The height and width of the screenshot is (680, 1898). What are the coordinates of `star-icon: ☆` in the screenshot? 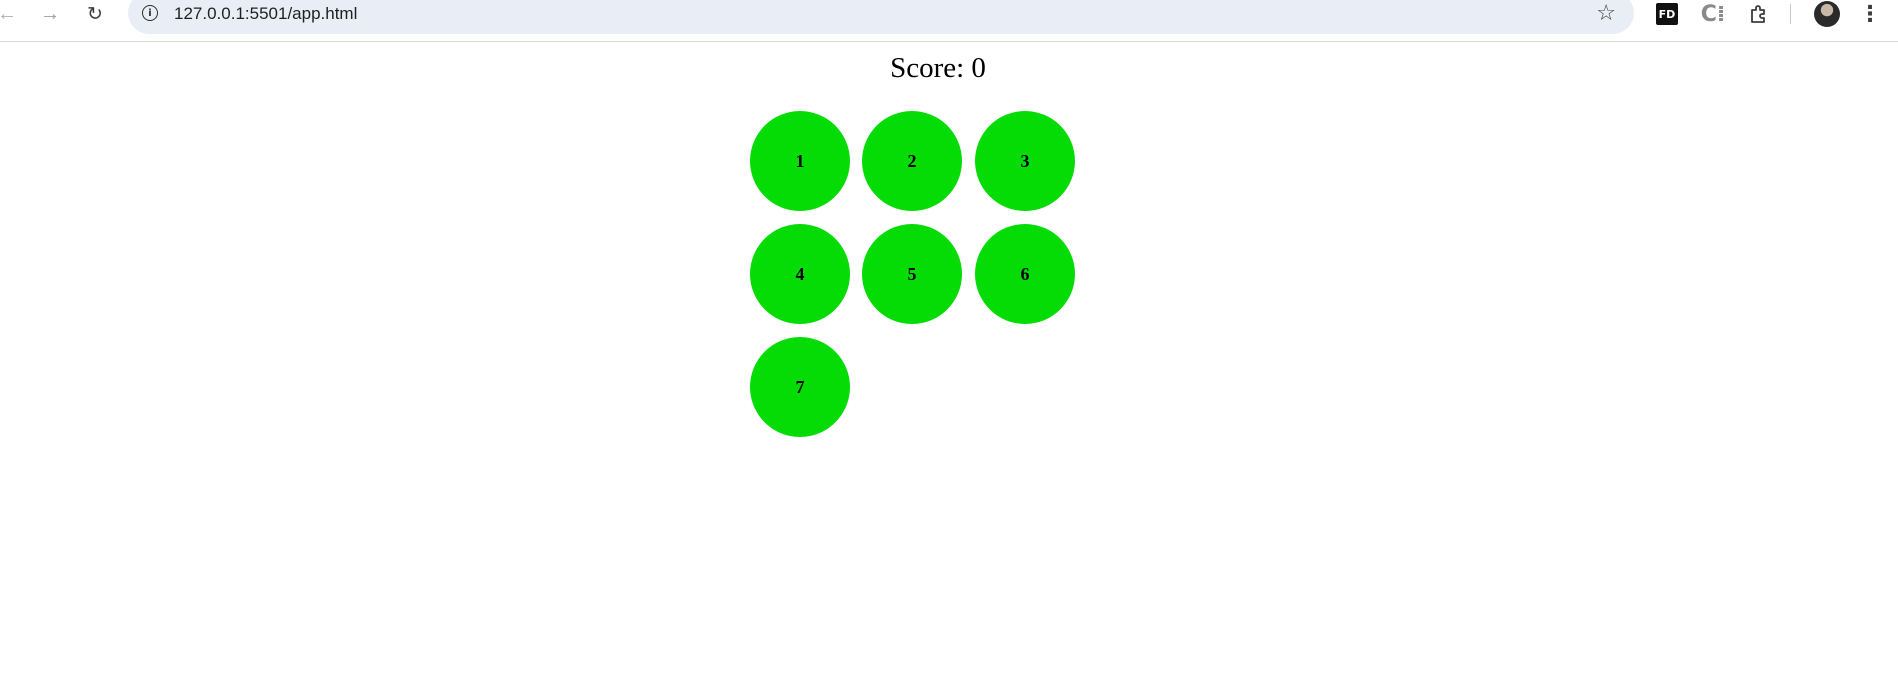 It's located at (1606, 13).